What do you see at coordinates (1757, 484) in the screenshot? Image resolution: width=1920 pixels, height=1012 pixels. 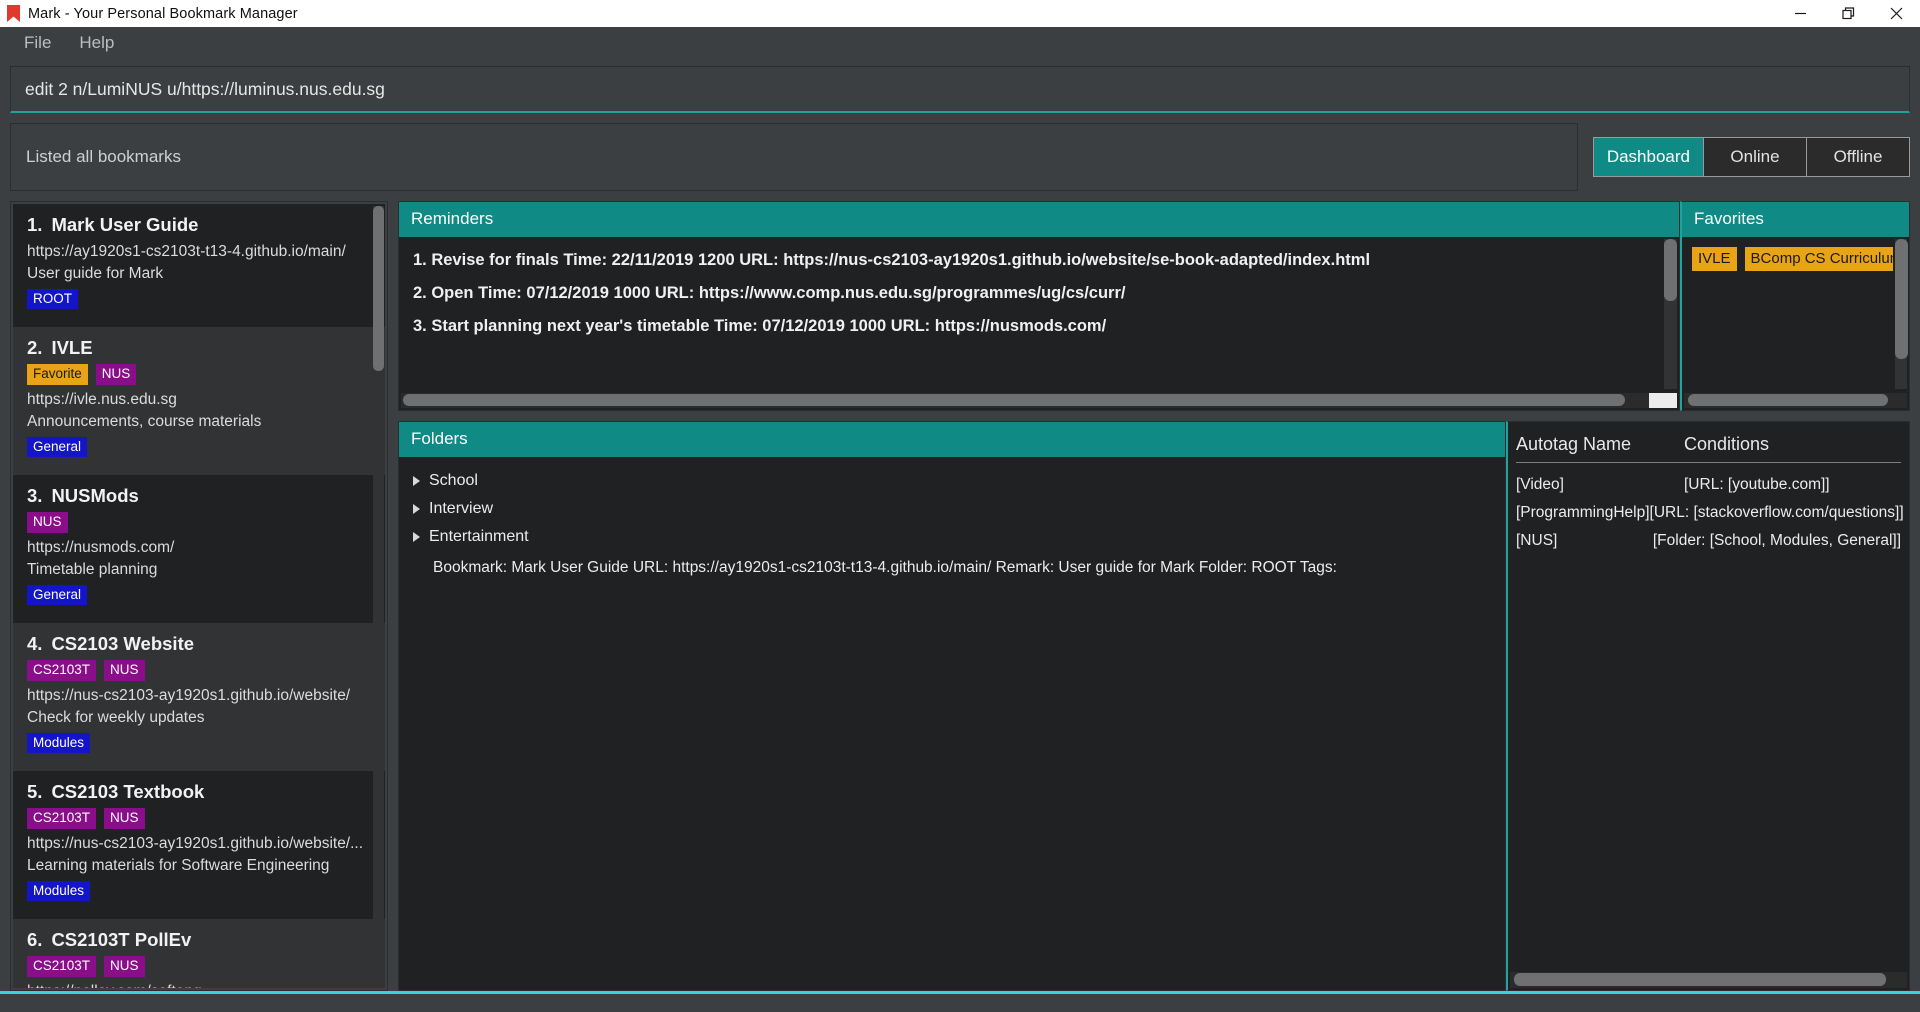 I see `autotag-condition: [URL: [youtube.com]]` at bounding box center [1757, 484].